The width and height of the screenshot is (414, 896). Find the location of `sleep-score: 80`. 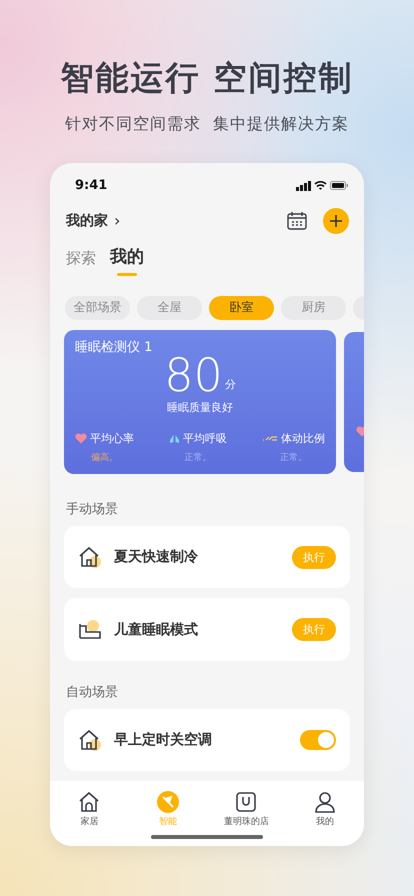

sleep-score: 80 is located at coordinates (193, 375).